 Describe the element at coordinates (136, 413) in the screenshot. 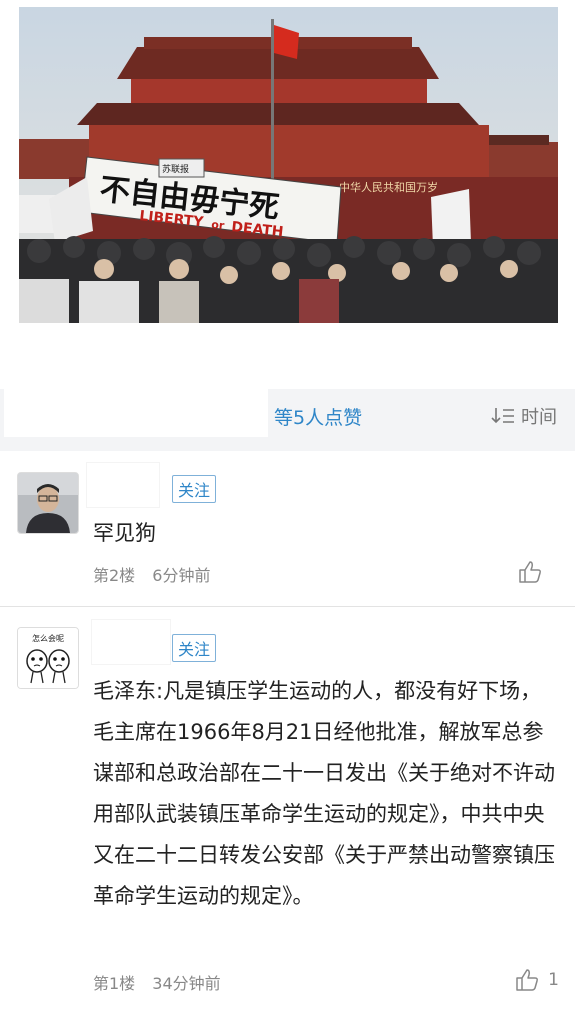

I see `liker-avatars-placeholder` at that location.